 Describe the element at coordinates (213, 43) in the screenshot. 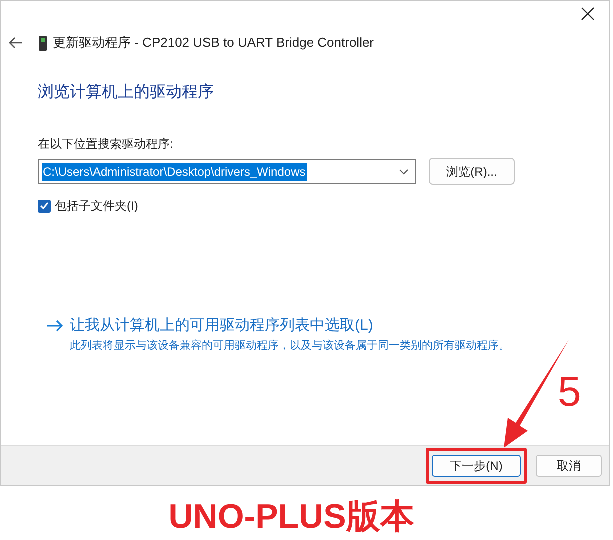

I see `window-title: 更新驱动程序 - CP2102 USB to UART Bridge Controller` at that location.